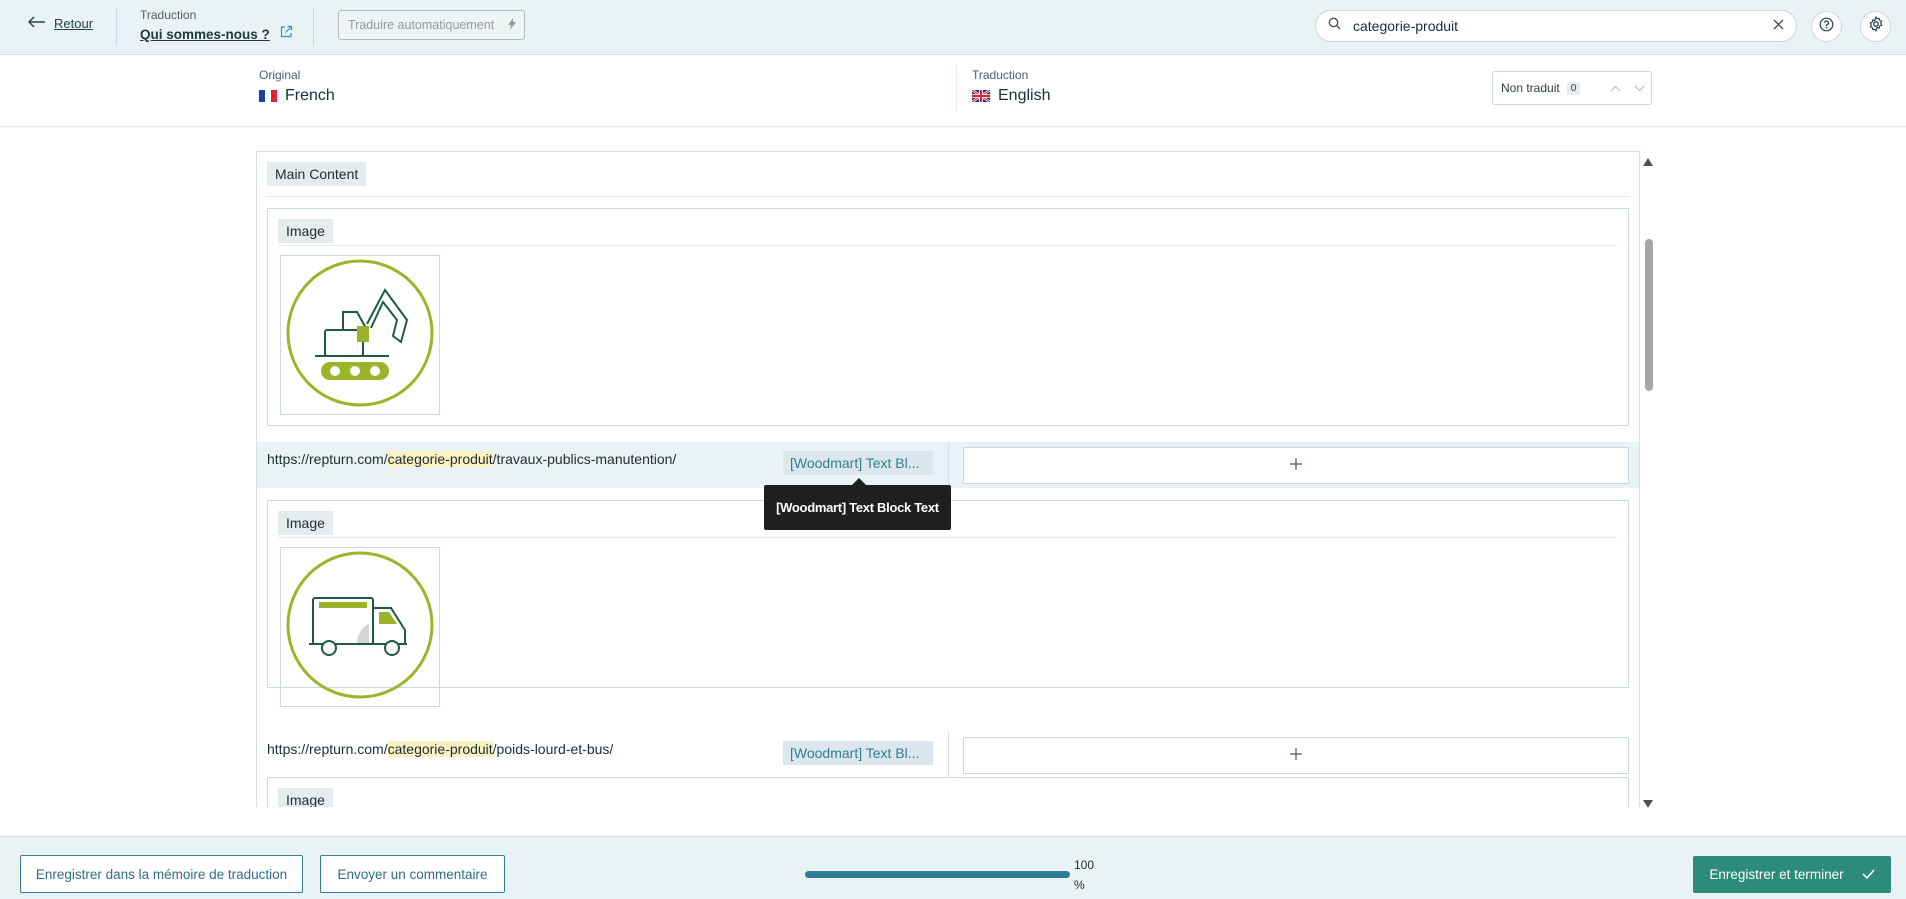 This screenshot has height=899, width=1906. I want to click on excavator-icon, so click(360, 335).